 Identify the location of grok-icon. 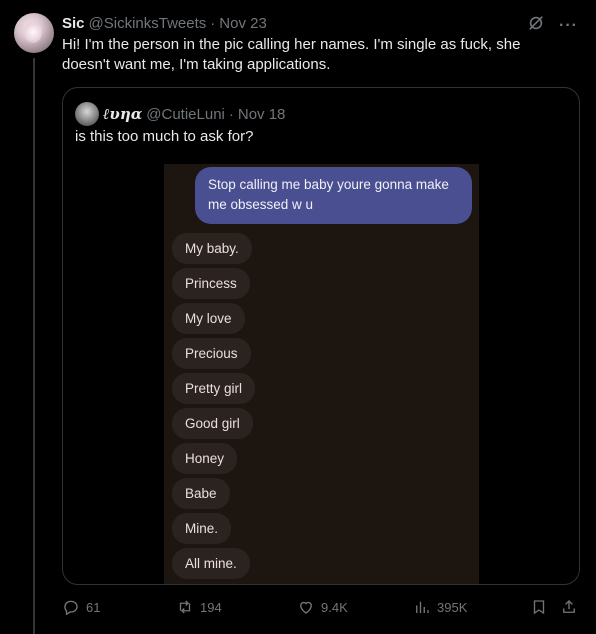
(536, 25).